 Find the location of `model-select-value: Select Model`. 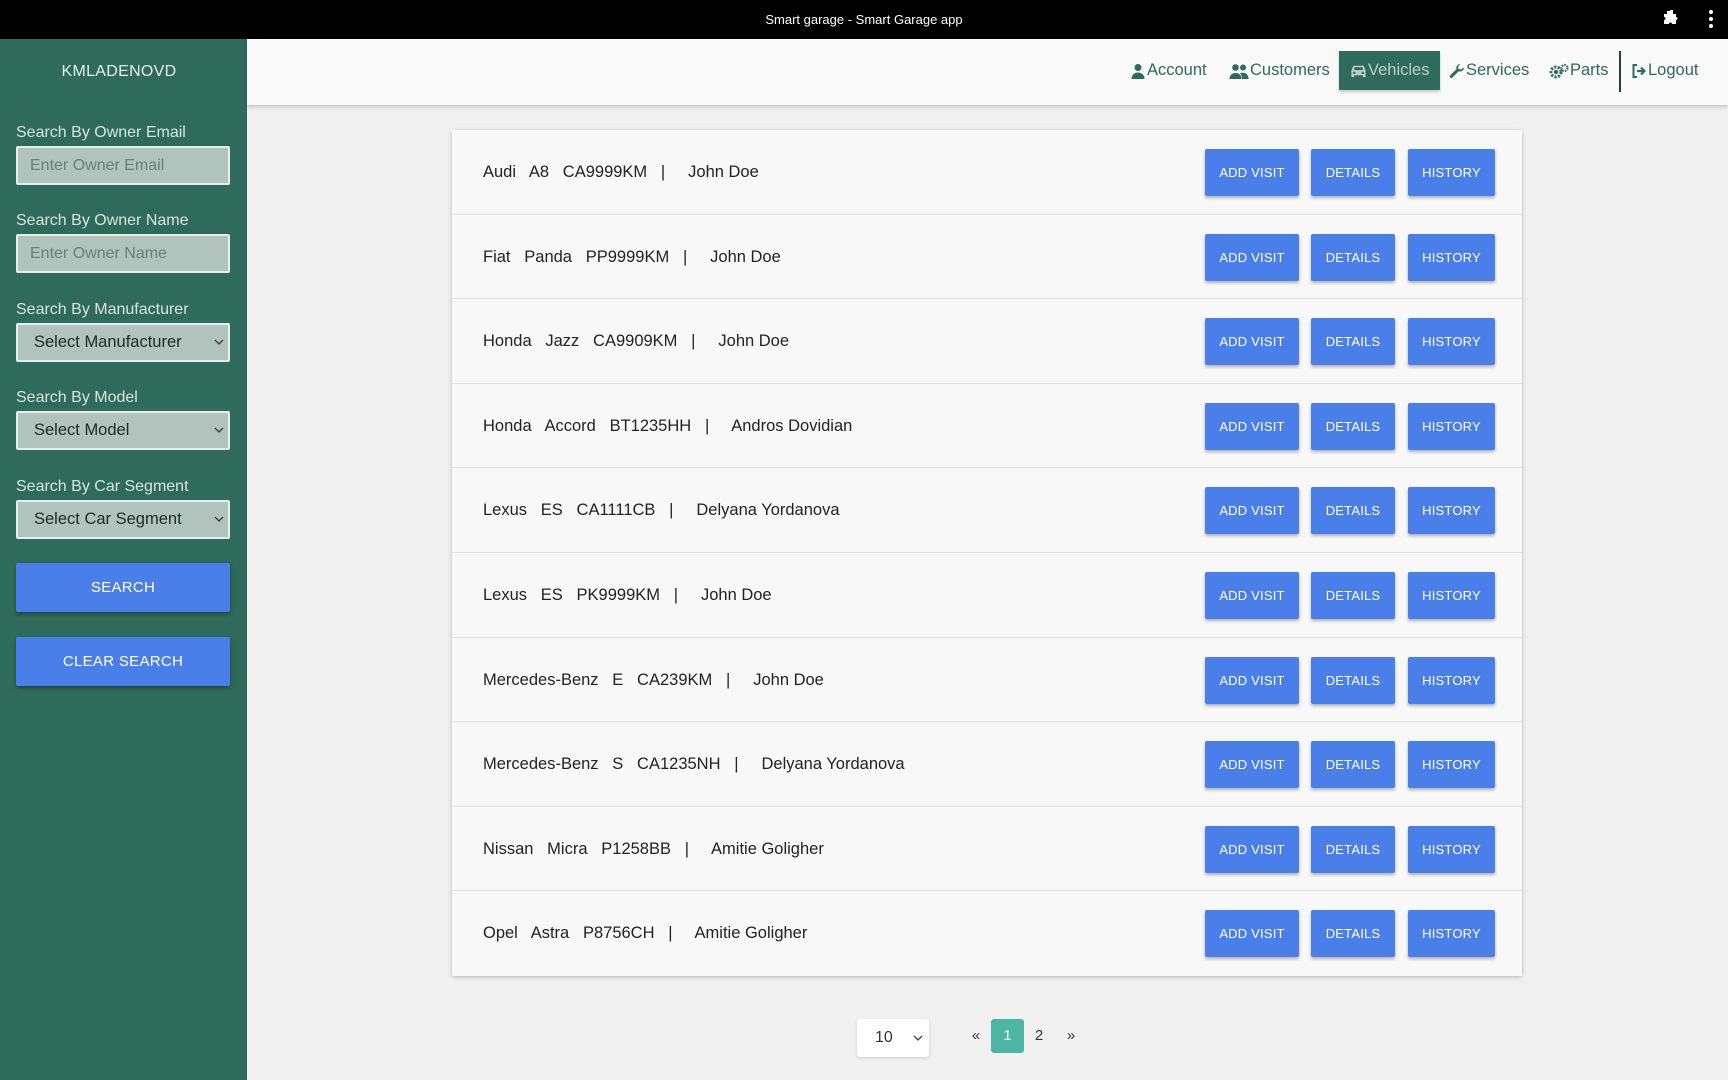

model-select-value: Select Model is located at coordinates (82, 430).